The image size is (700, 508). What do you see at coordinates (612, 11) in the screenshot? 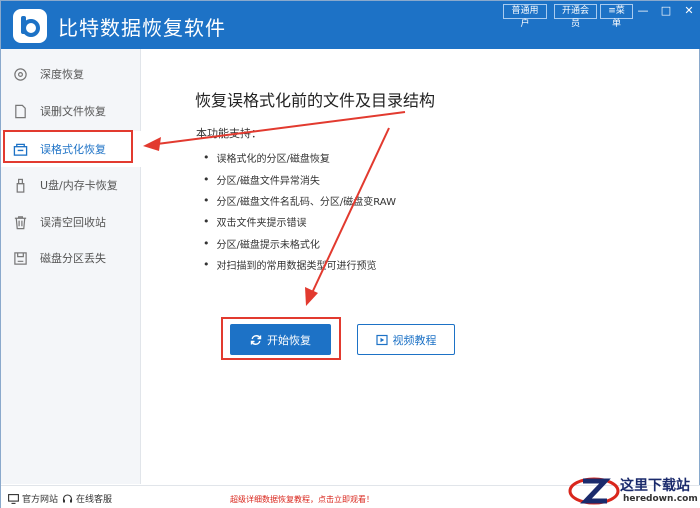
I see `menu-icon: ≡` at bounding box center [612, 11].